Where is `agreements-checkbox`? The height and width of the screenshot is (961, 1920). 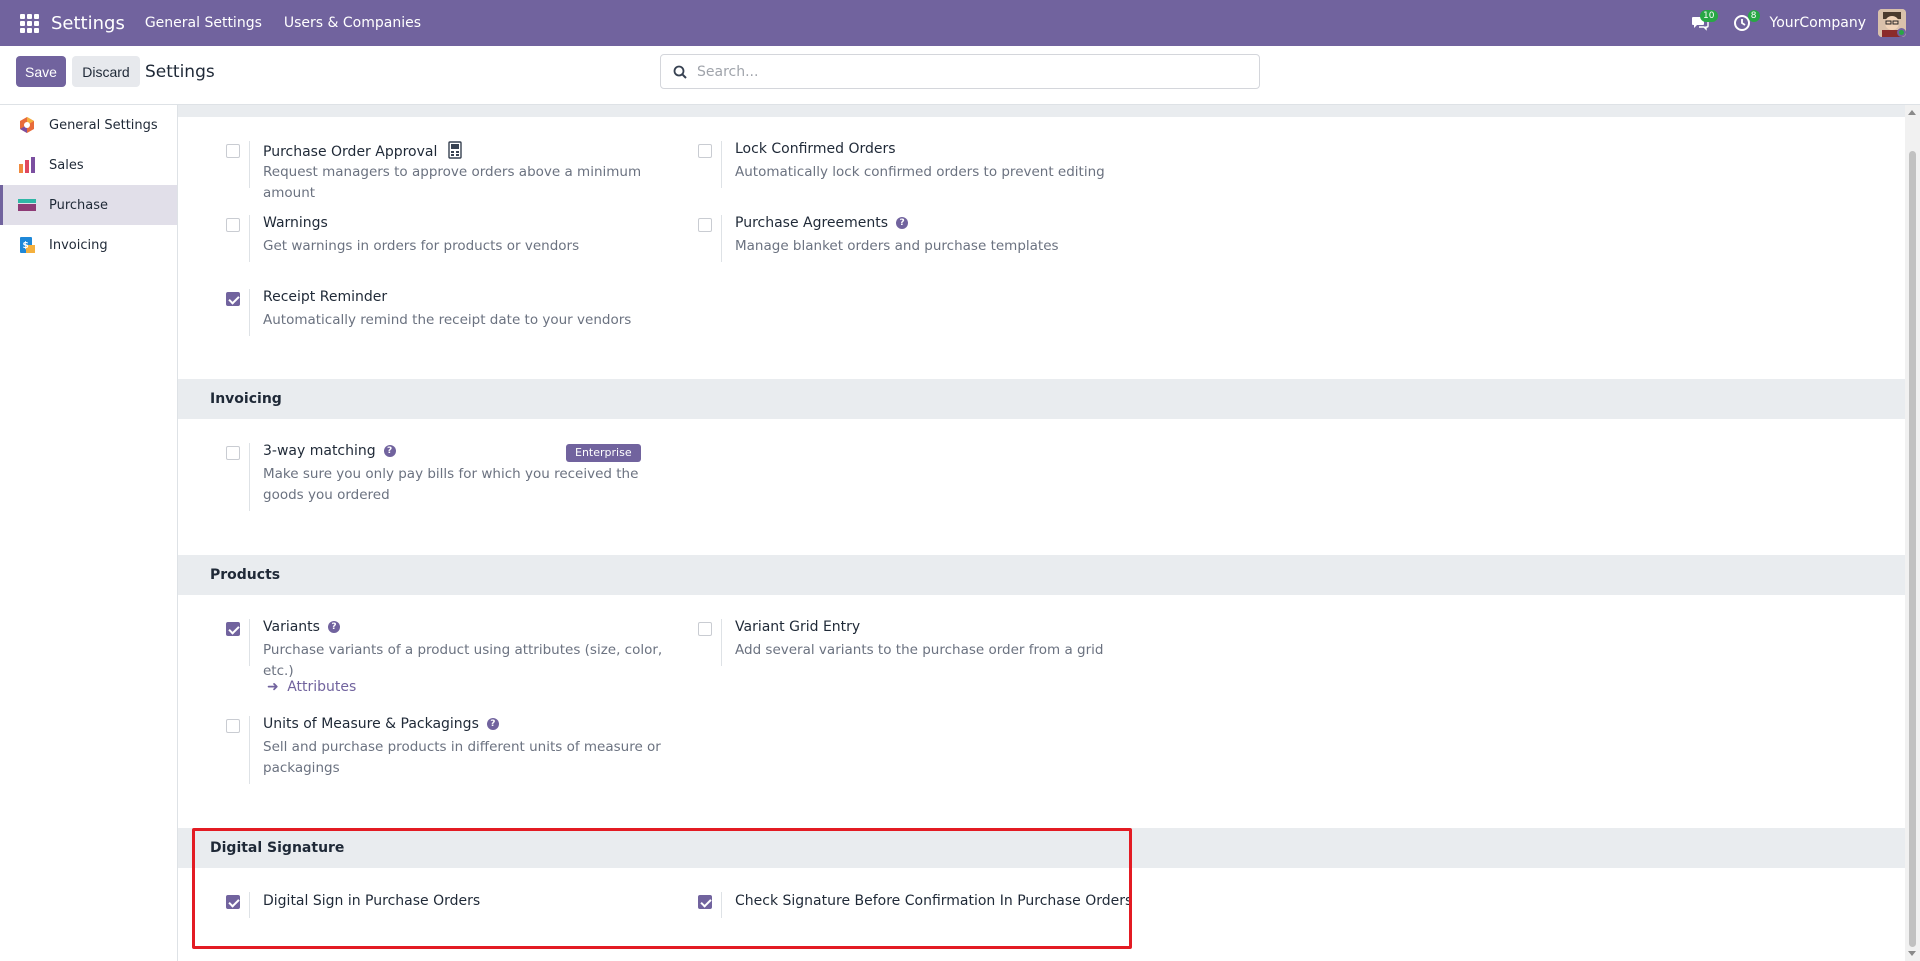
agreements-checkbox is located at coordinates (705, 225).